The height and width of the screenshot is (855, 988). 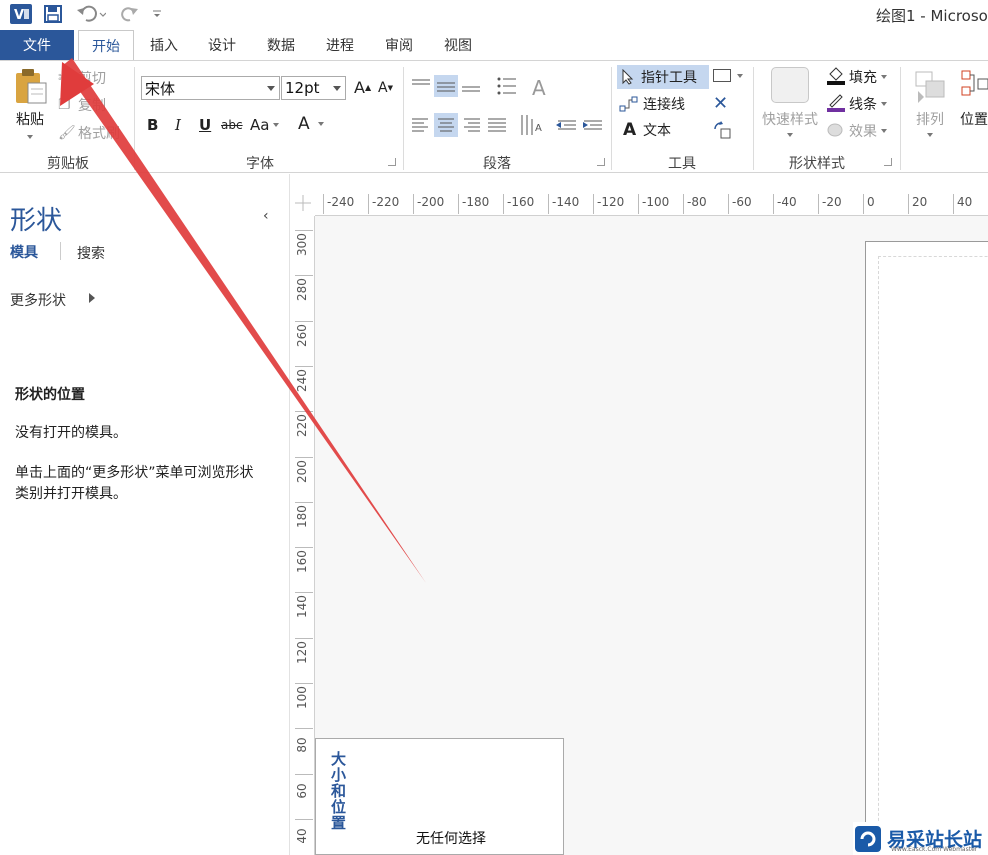 I want to click on shrink-font-button: A ▼, so click(x=385, y=88).